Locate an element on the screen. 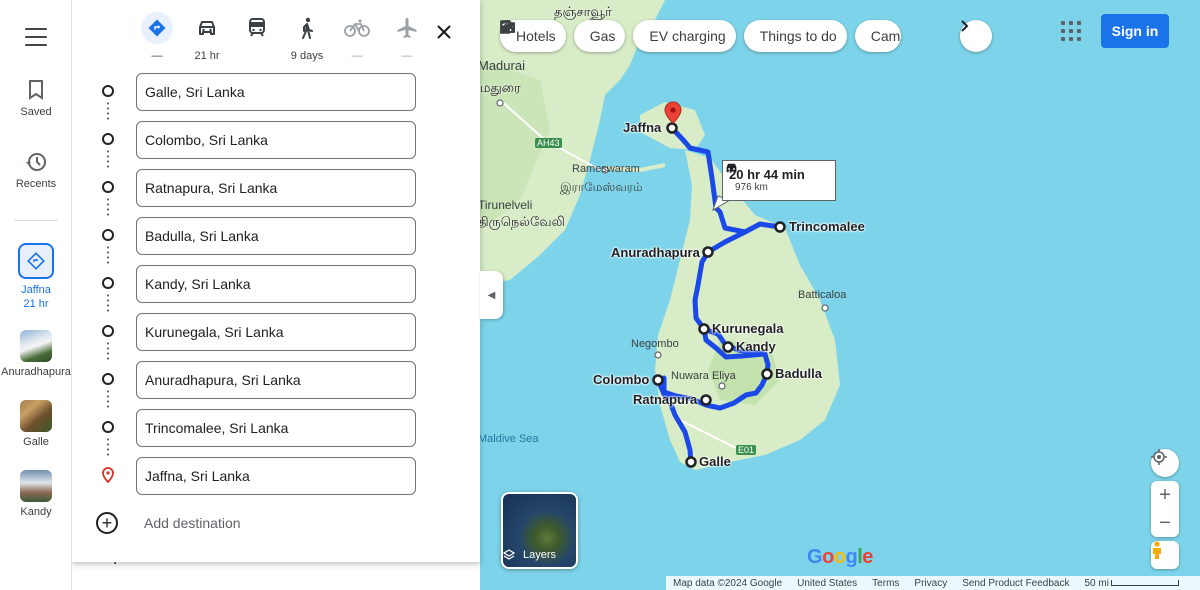 The image size is (1200, 590). street-view-pegman is located at coordinates (1165, 555).